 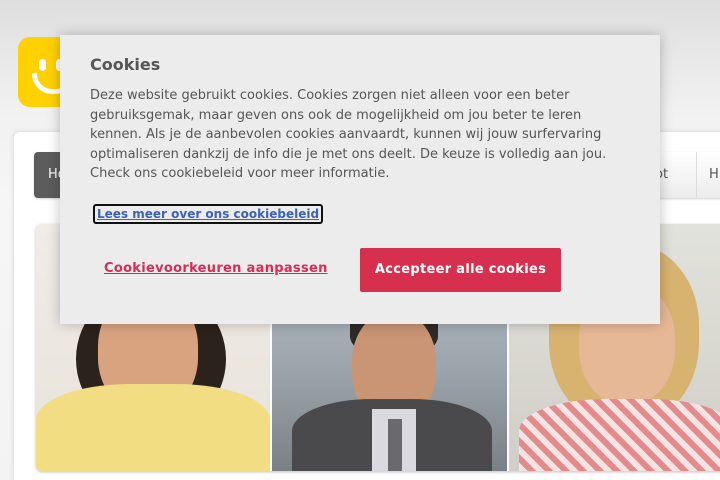 I want to click on cookie-dialog-title: Cookies, so click(x=125, y=64).